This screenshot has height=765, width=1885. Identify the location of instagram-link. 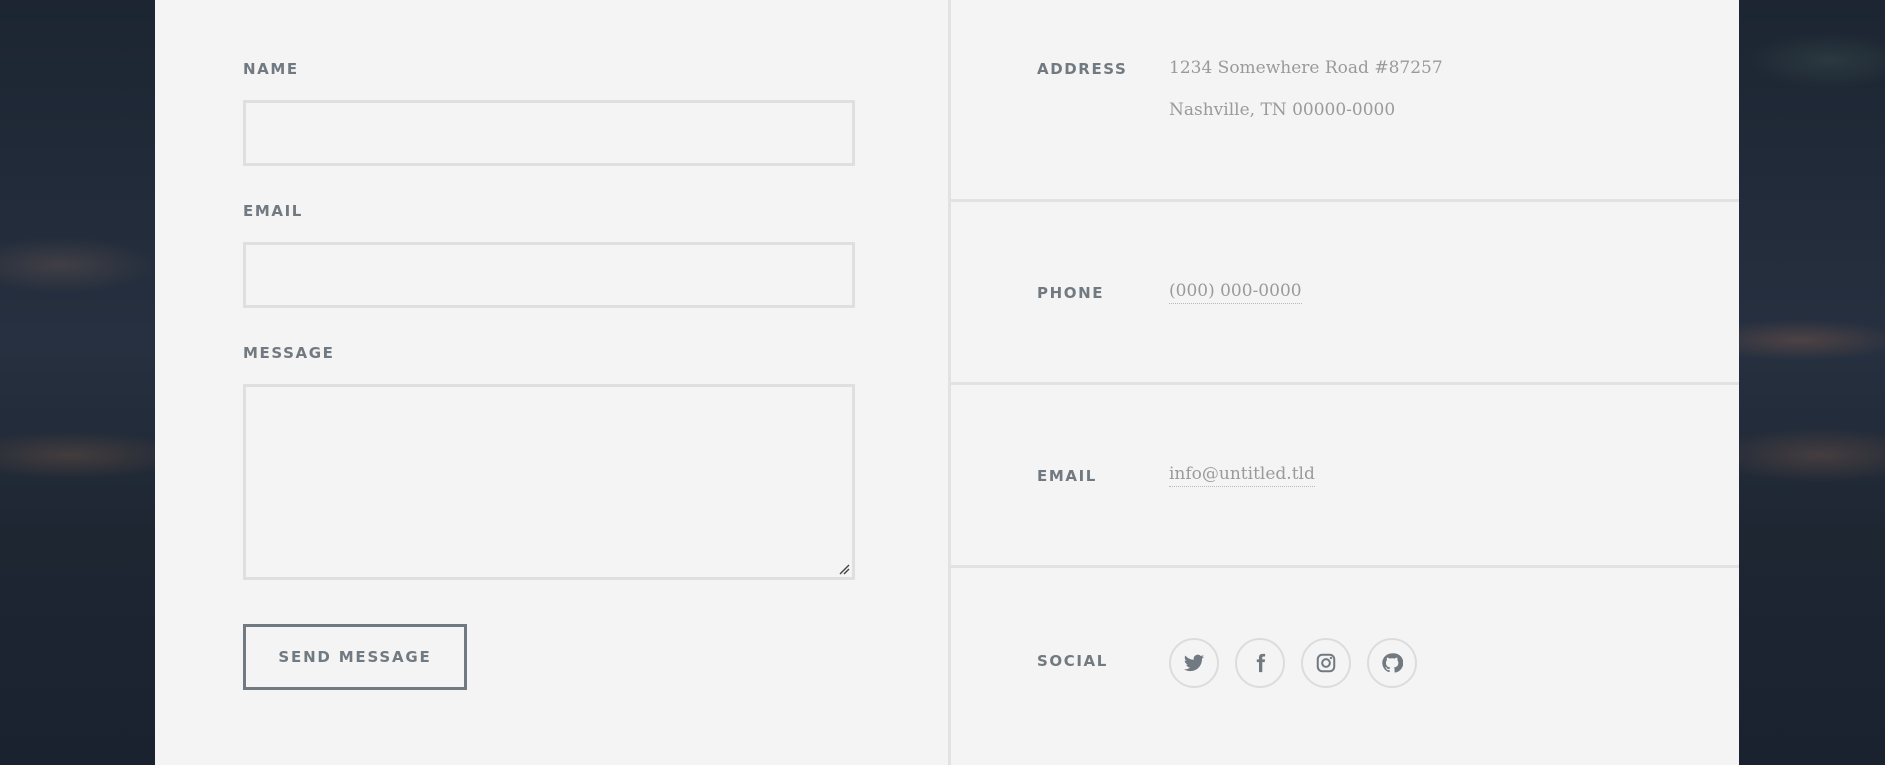
(1326, 663).